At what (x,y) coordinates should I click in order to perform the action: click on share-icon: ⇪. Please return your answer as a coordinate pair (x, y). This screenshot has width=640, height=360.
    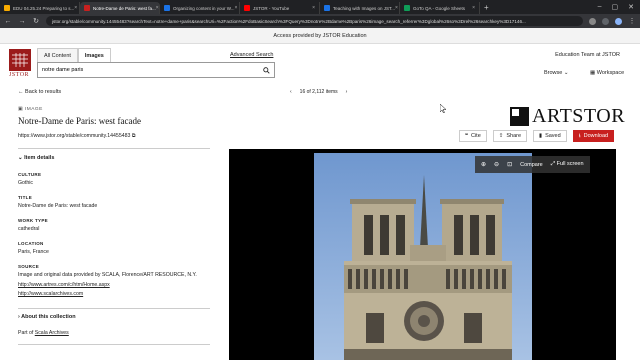
    Looking at the image, I should click on (501, 136).